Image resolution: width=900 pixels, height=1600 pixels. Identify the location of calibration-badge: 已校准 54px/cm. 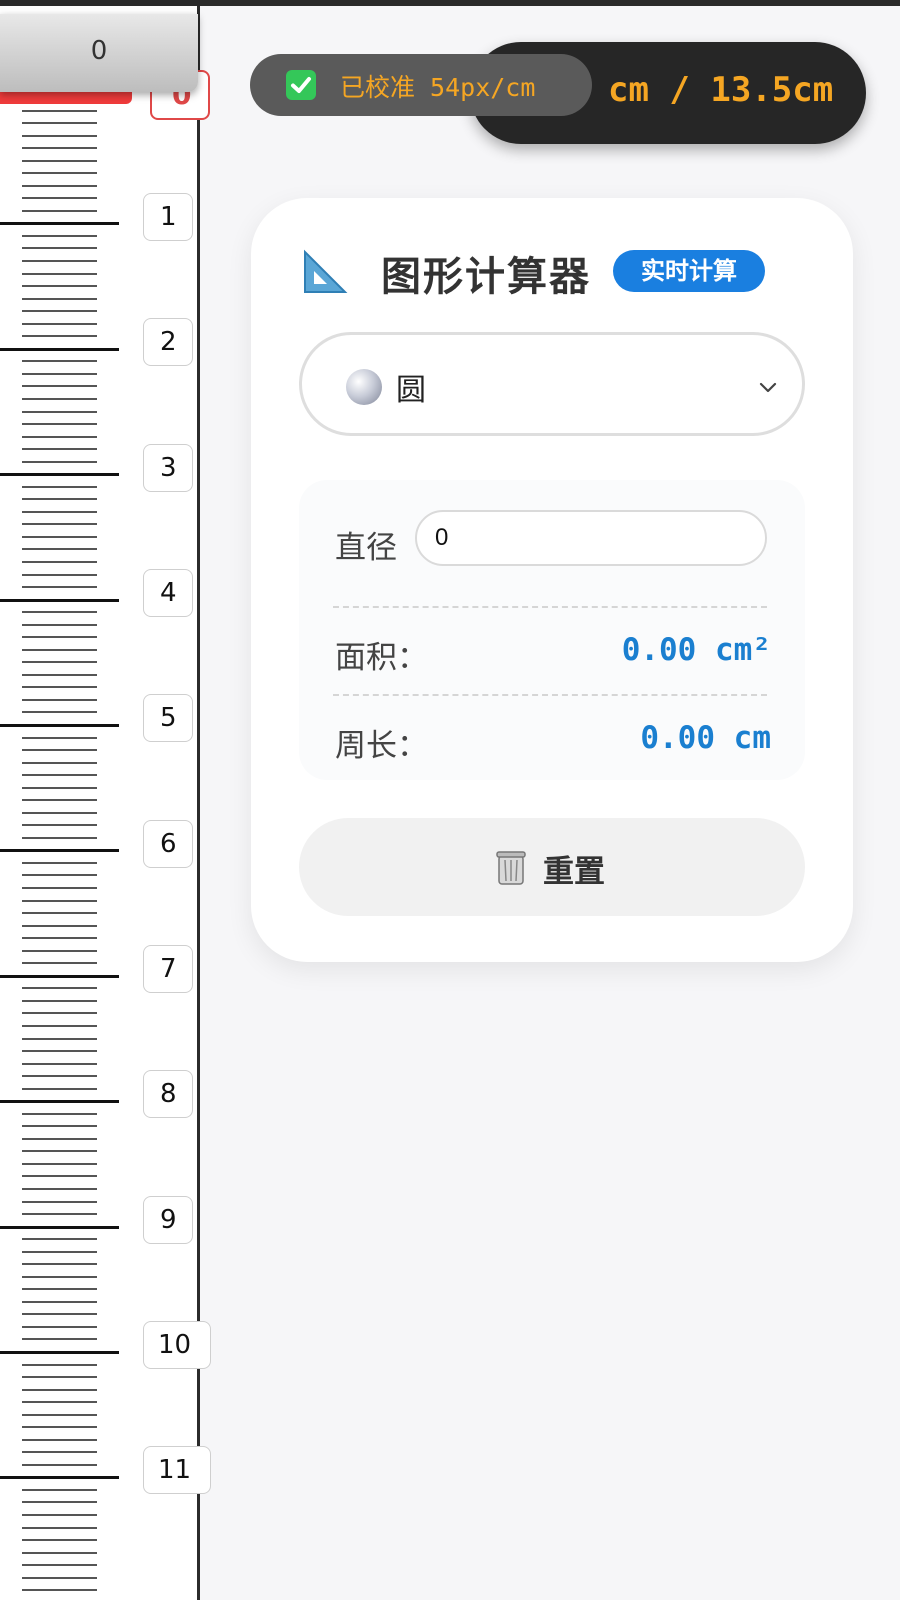
(421, 85).